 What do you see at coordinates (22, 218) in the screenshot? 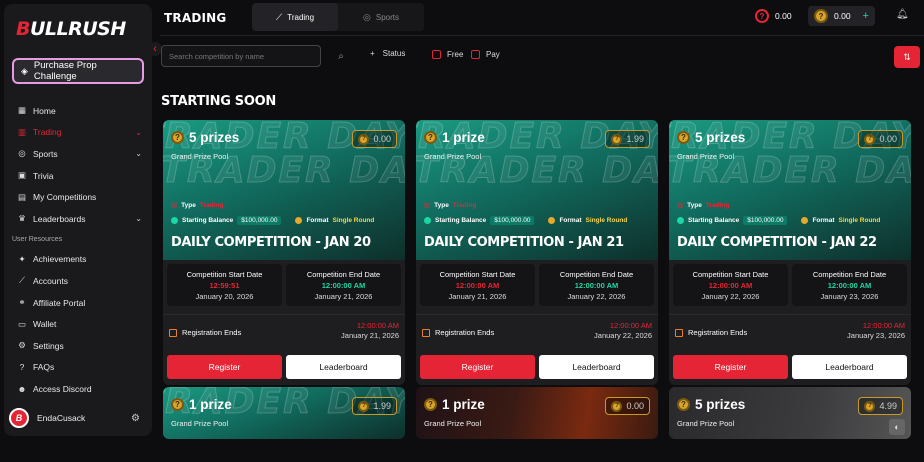
I see `trophy-icon: ♛` at bounding box center [22, 218].